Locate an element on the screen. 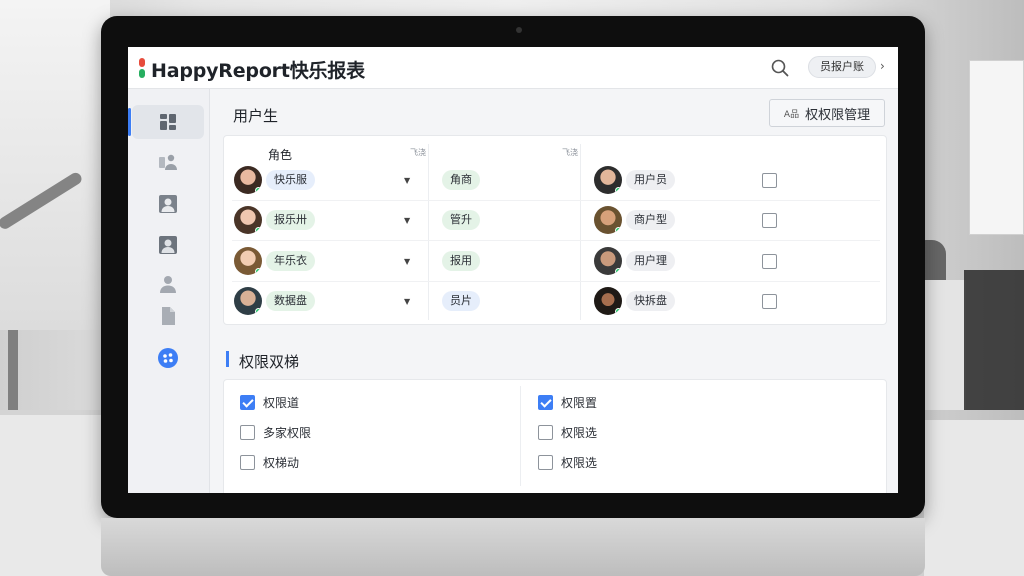 The width and height of the screenshot is (1024, 576). permission-label: 权限道 is located at coordinates (281, 403).